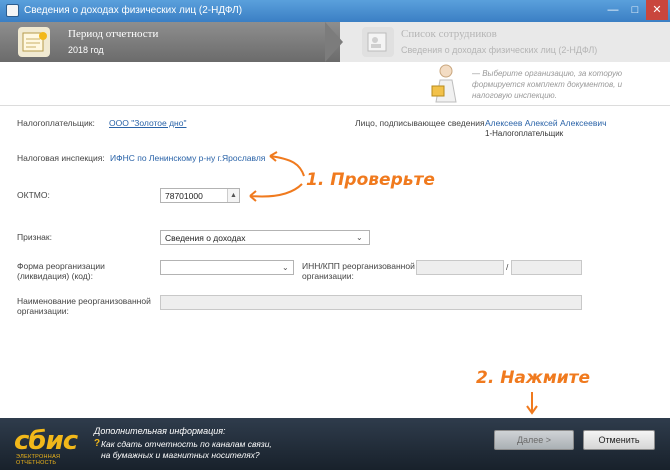  Describe the element at coordinates (657, 10) in the screenshot. I see `close-button: ✕` at that location.